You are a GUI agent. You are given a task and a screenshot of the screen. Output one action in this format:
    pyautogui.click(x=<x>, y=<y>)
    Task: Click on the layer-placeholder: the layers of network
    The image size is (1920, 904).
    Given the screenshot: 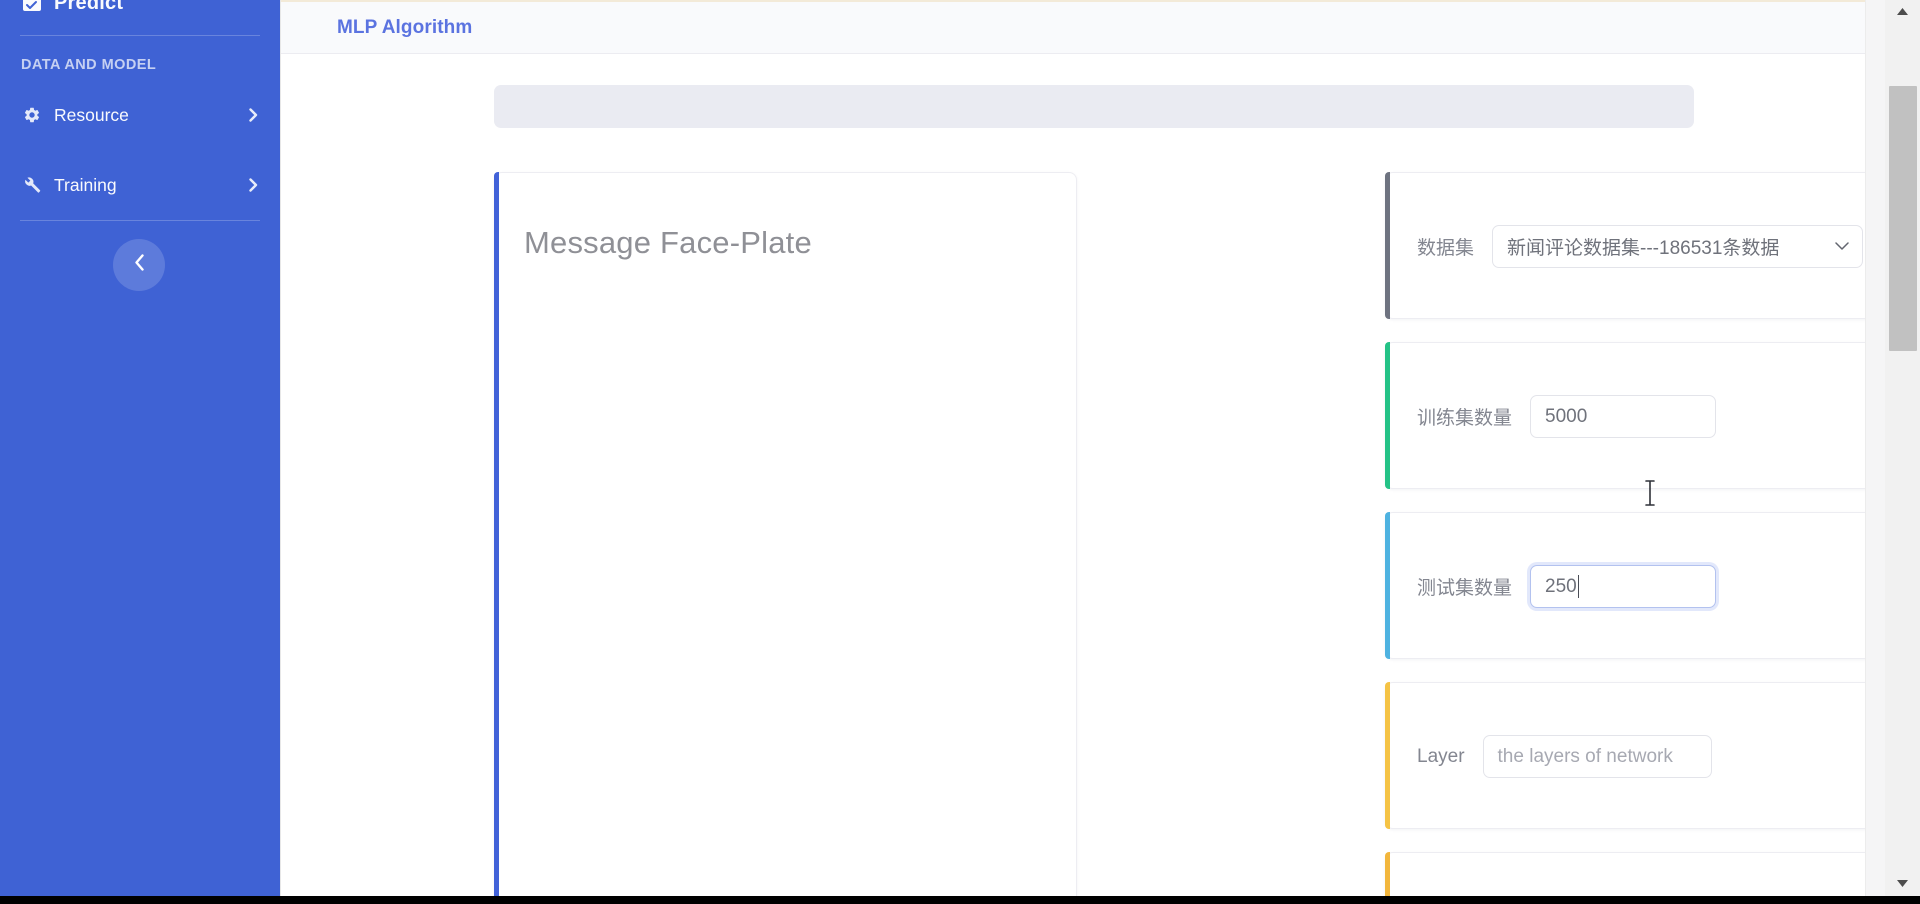 What is the action you would take?
    pyautogui.click(x=1585, y=756)
    